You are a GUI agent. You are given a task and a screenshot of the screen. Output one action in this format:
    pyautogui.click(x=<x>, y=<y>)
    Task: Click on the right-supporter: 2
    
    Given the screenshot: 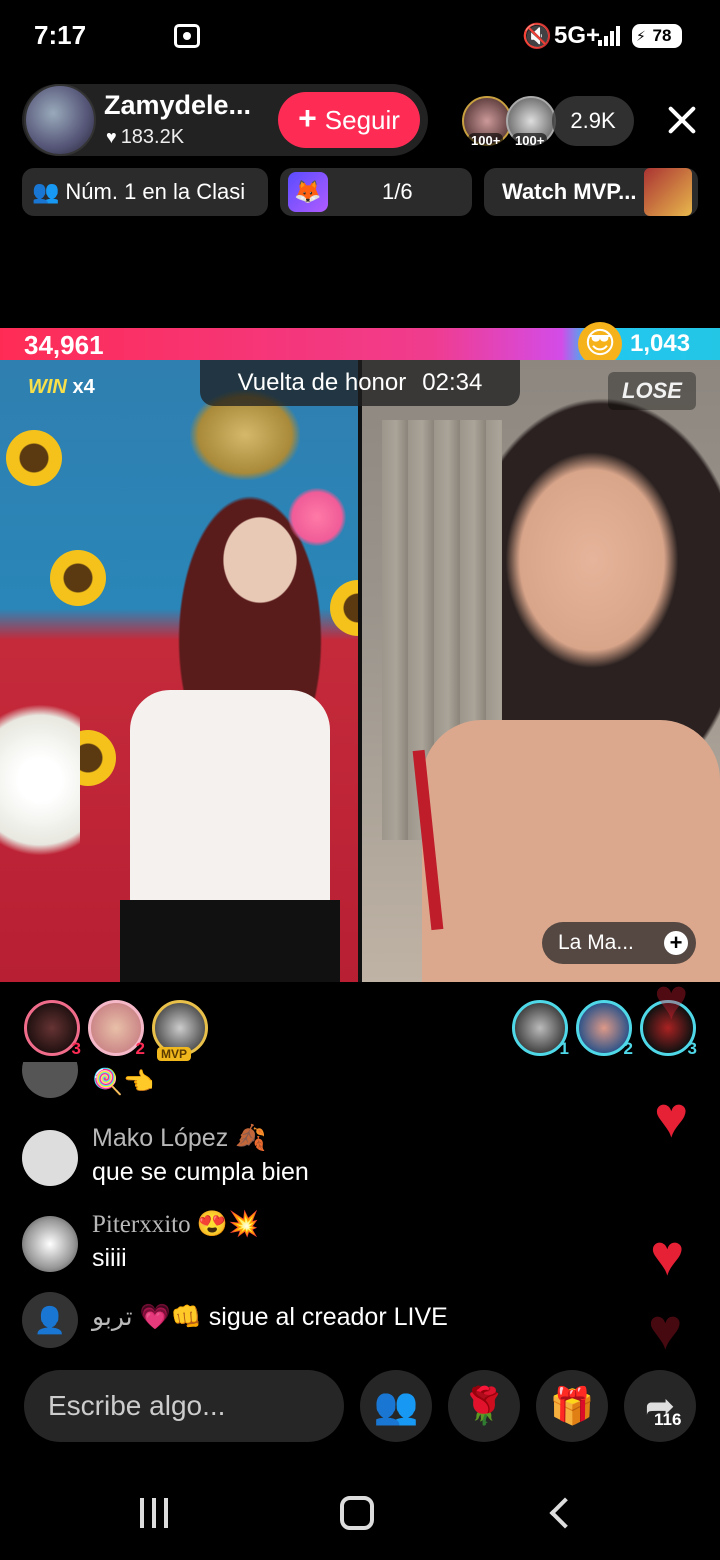 What is the action you would take?
    pyautogui.click(x=604, y=1029)
    